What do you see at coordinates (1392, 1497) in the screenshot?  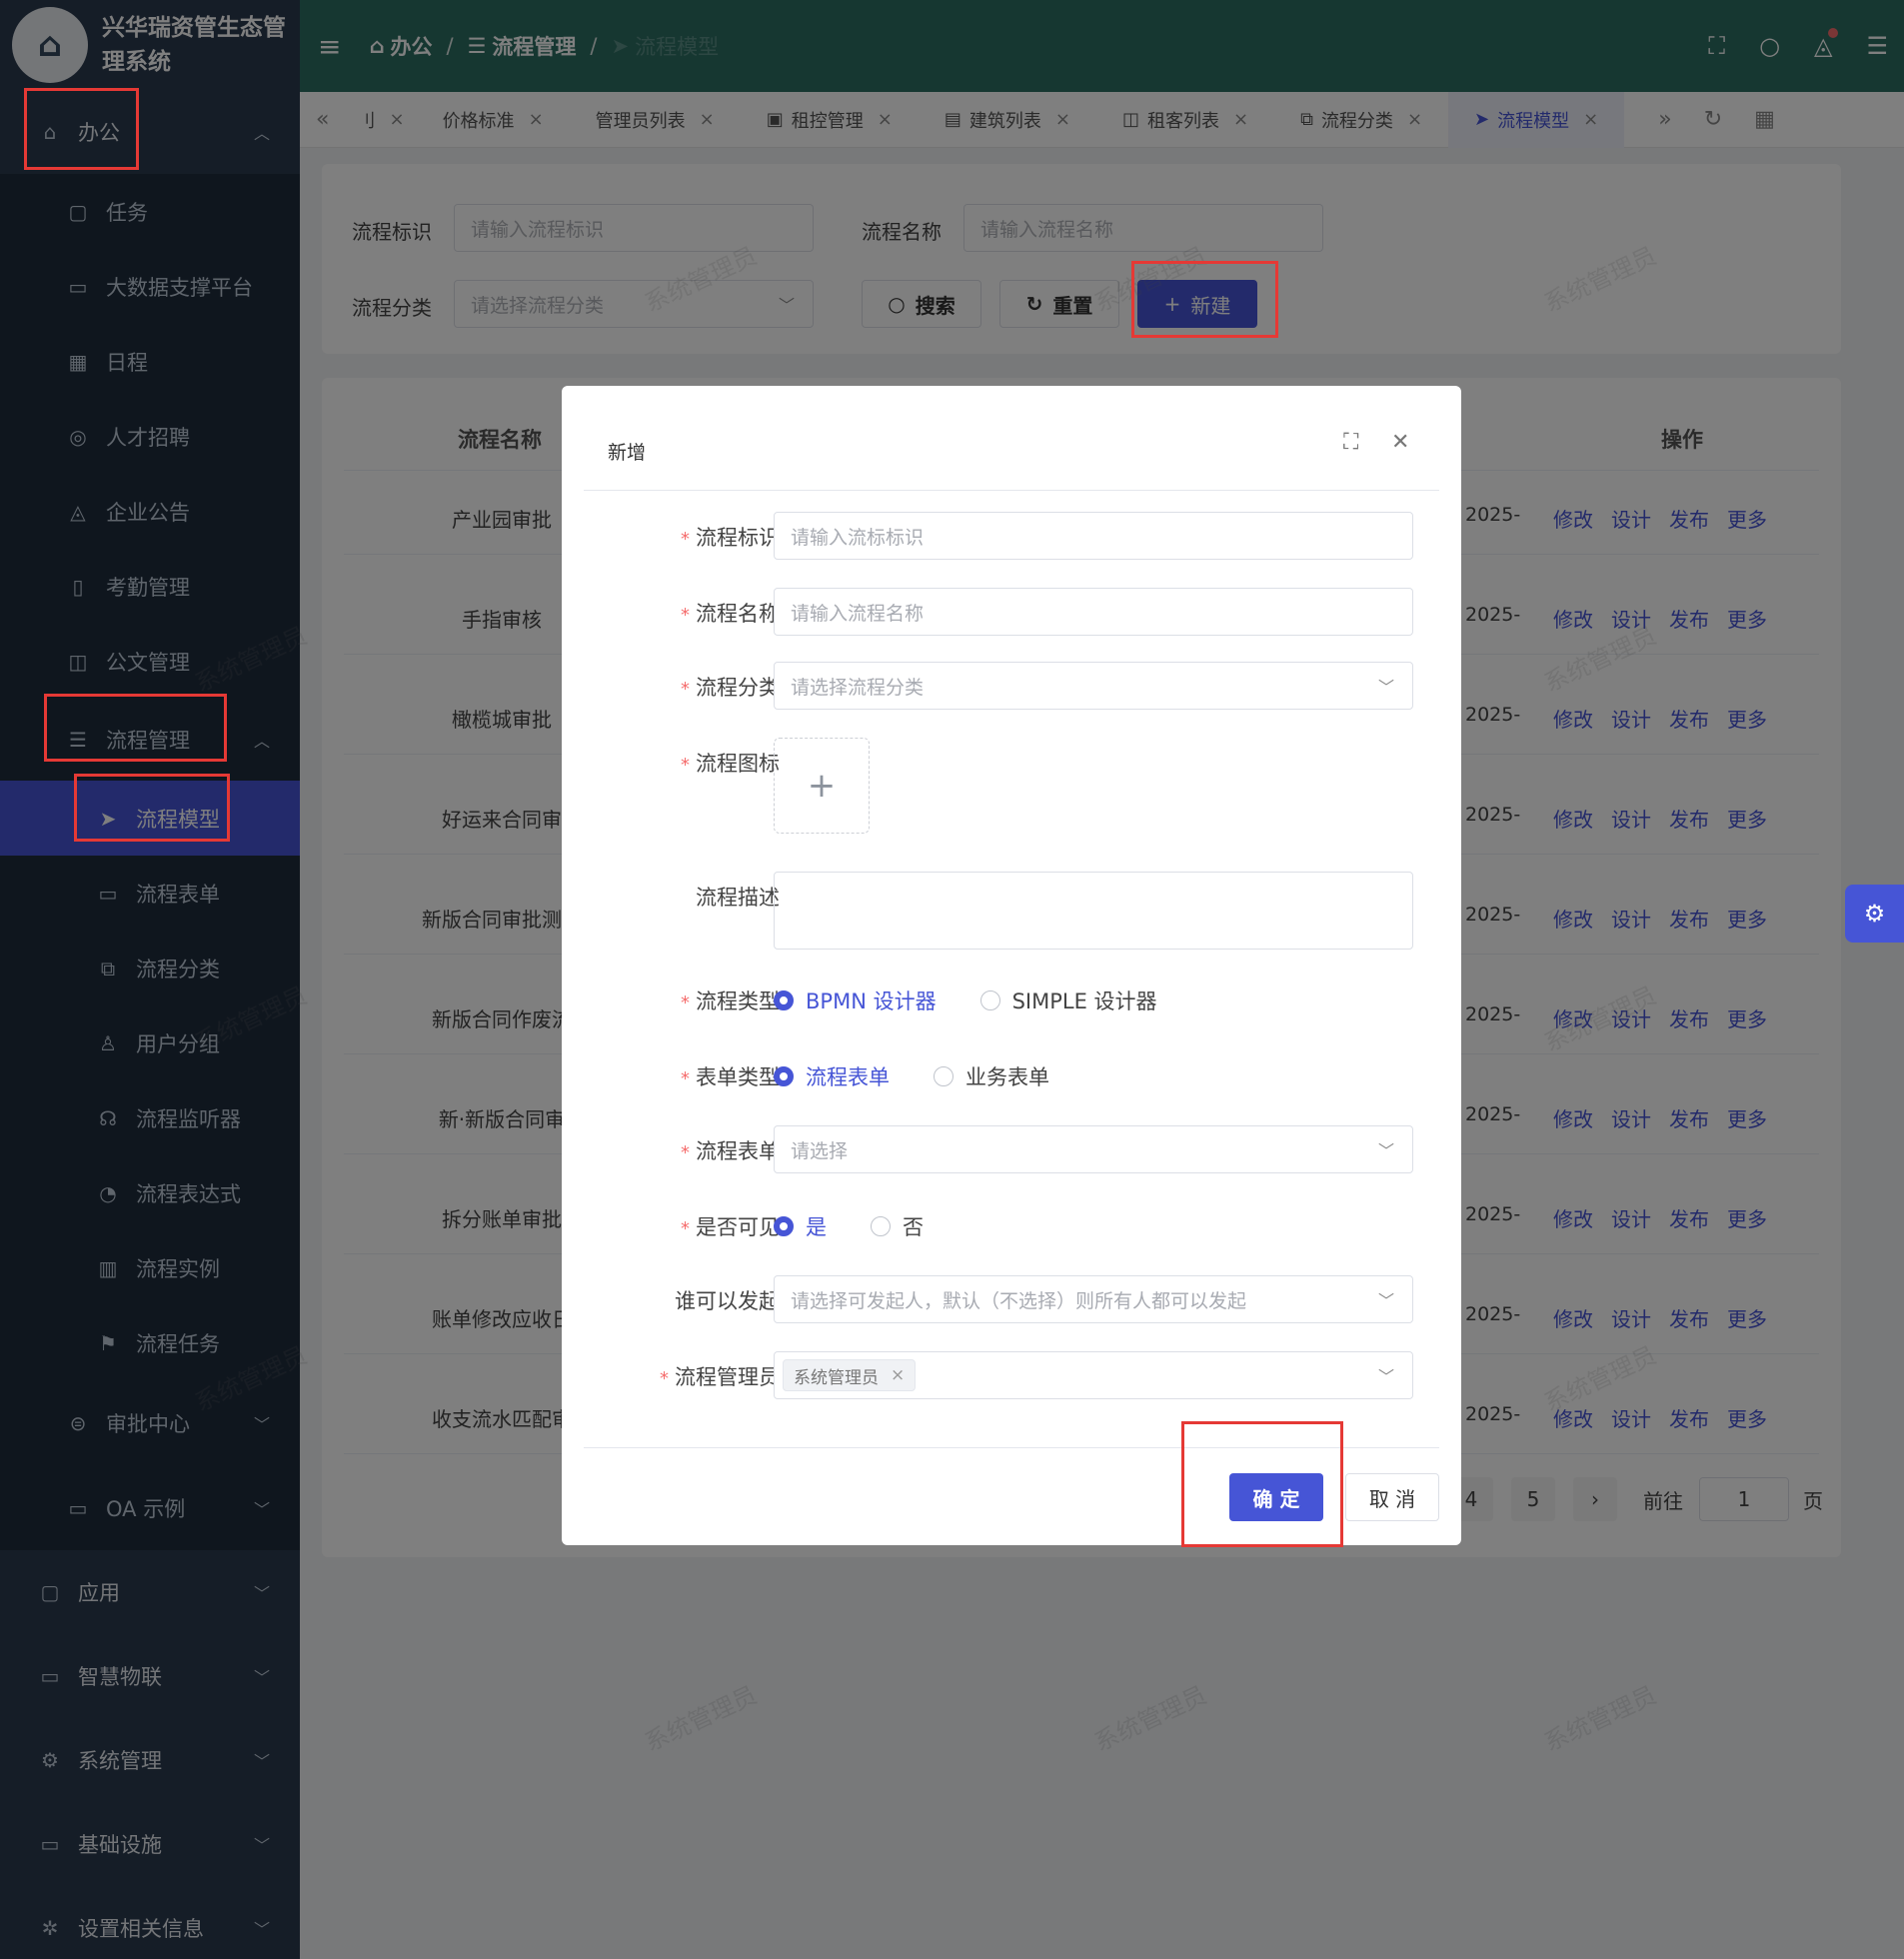 I see `cancel-button: 取 消` at bounding box center [1392, 1497].